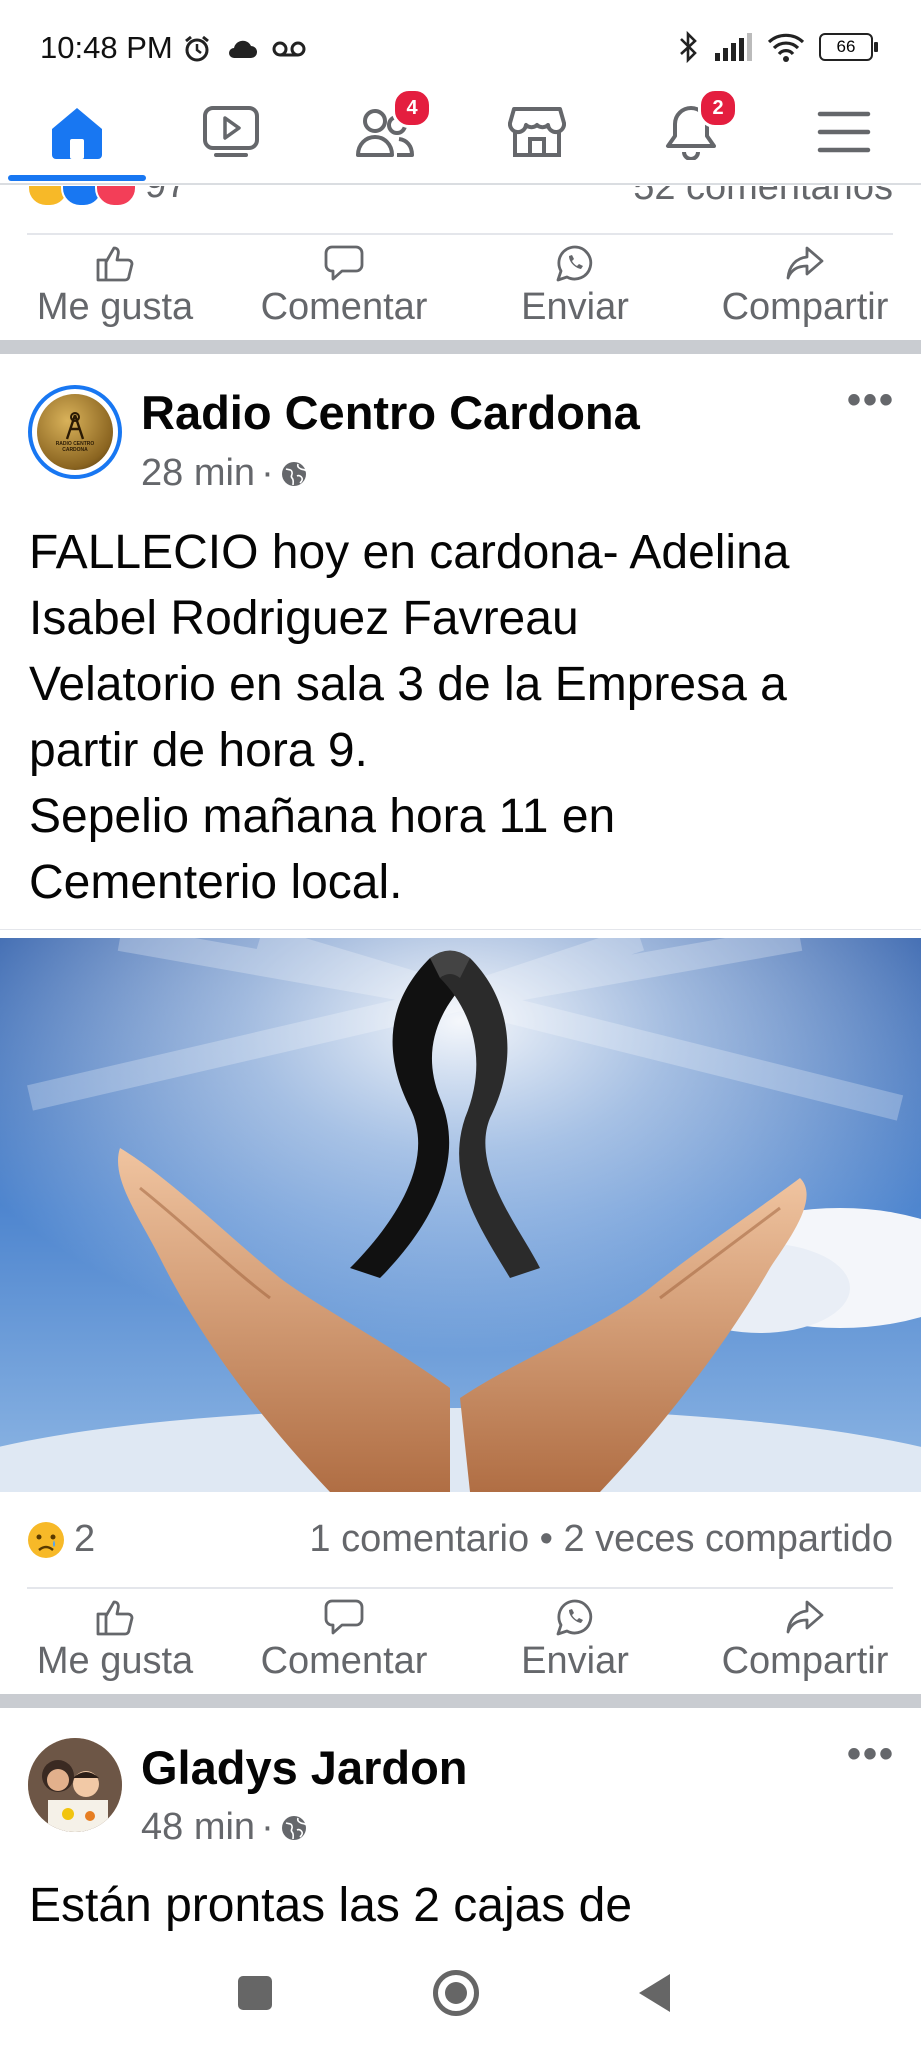 The width and height of the screenshot is (921, 2048). Describe the element at coordinates (255, 1993) in the screenshot. I see `recents-button` at that location.